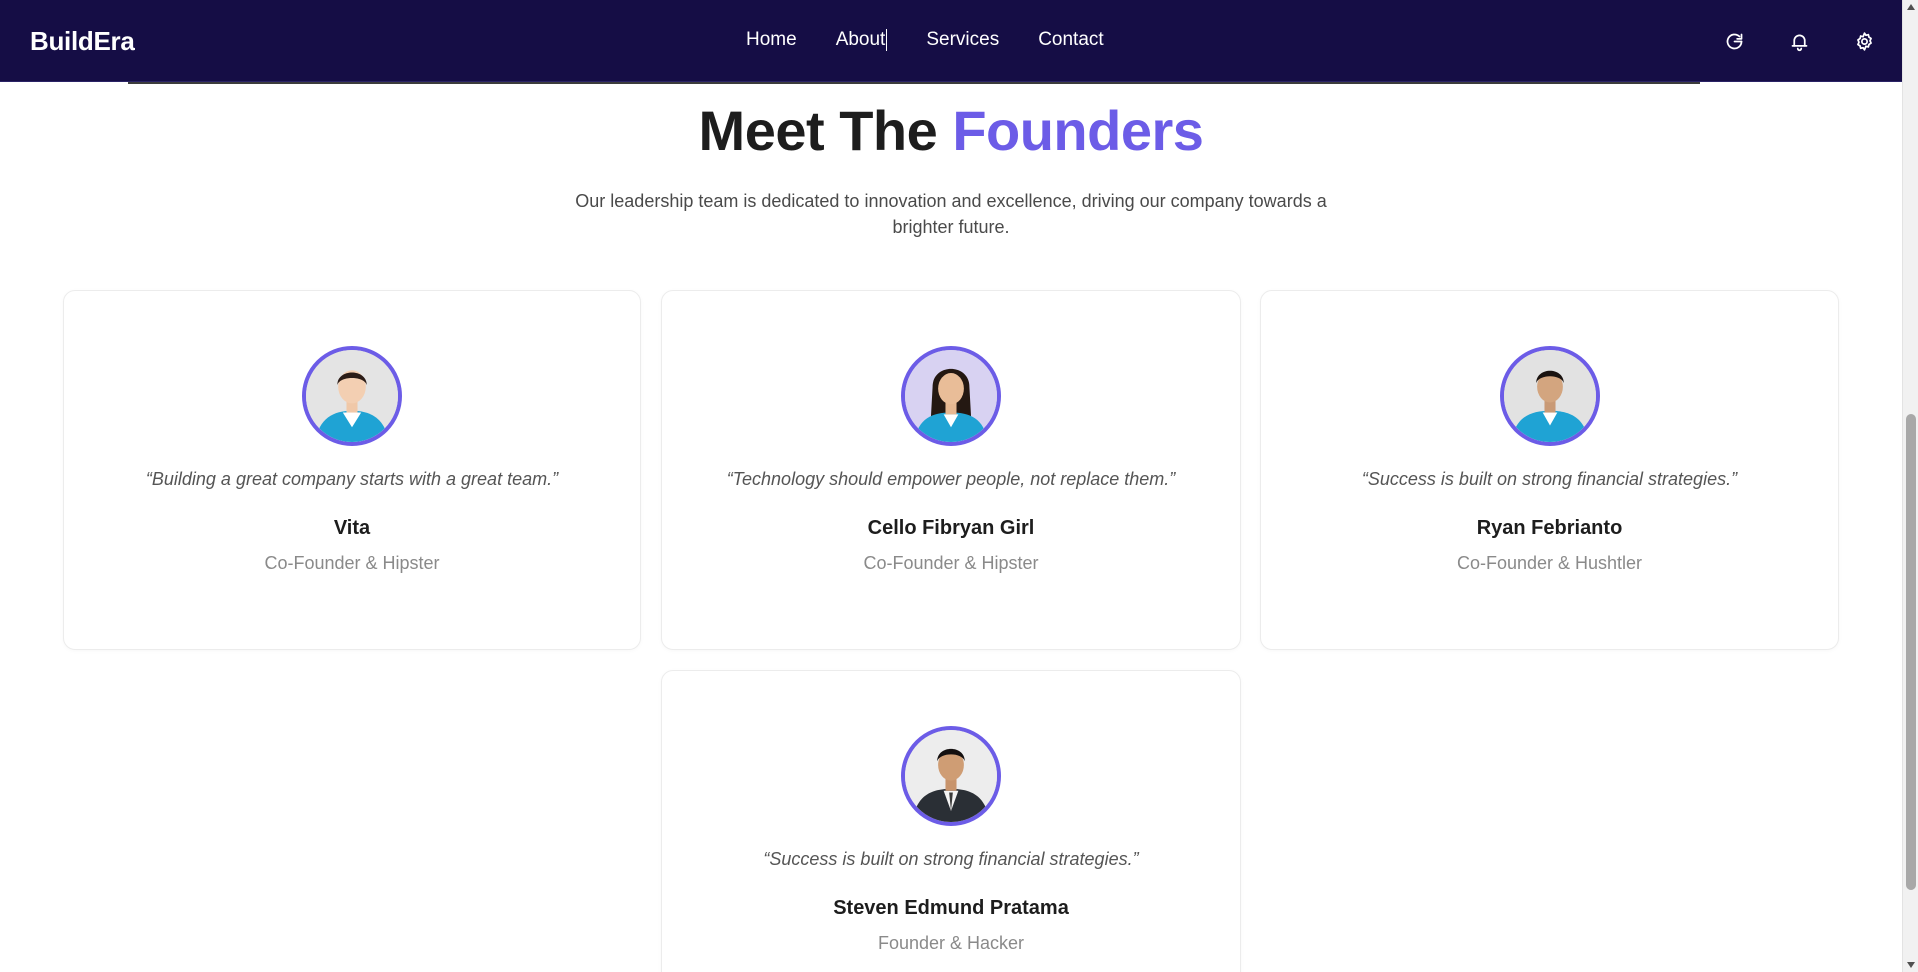 This screenshot has height=972, width=1918. Describe the element at coordinates (771, 40) in the screenshot. I see `nav-link-home: Home` at that location.